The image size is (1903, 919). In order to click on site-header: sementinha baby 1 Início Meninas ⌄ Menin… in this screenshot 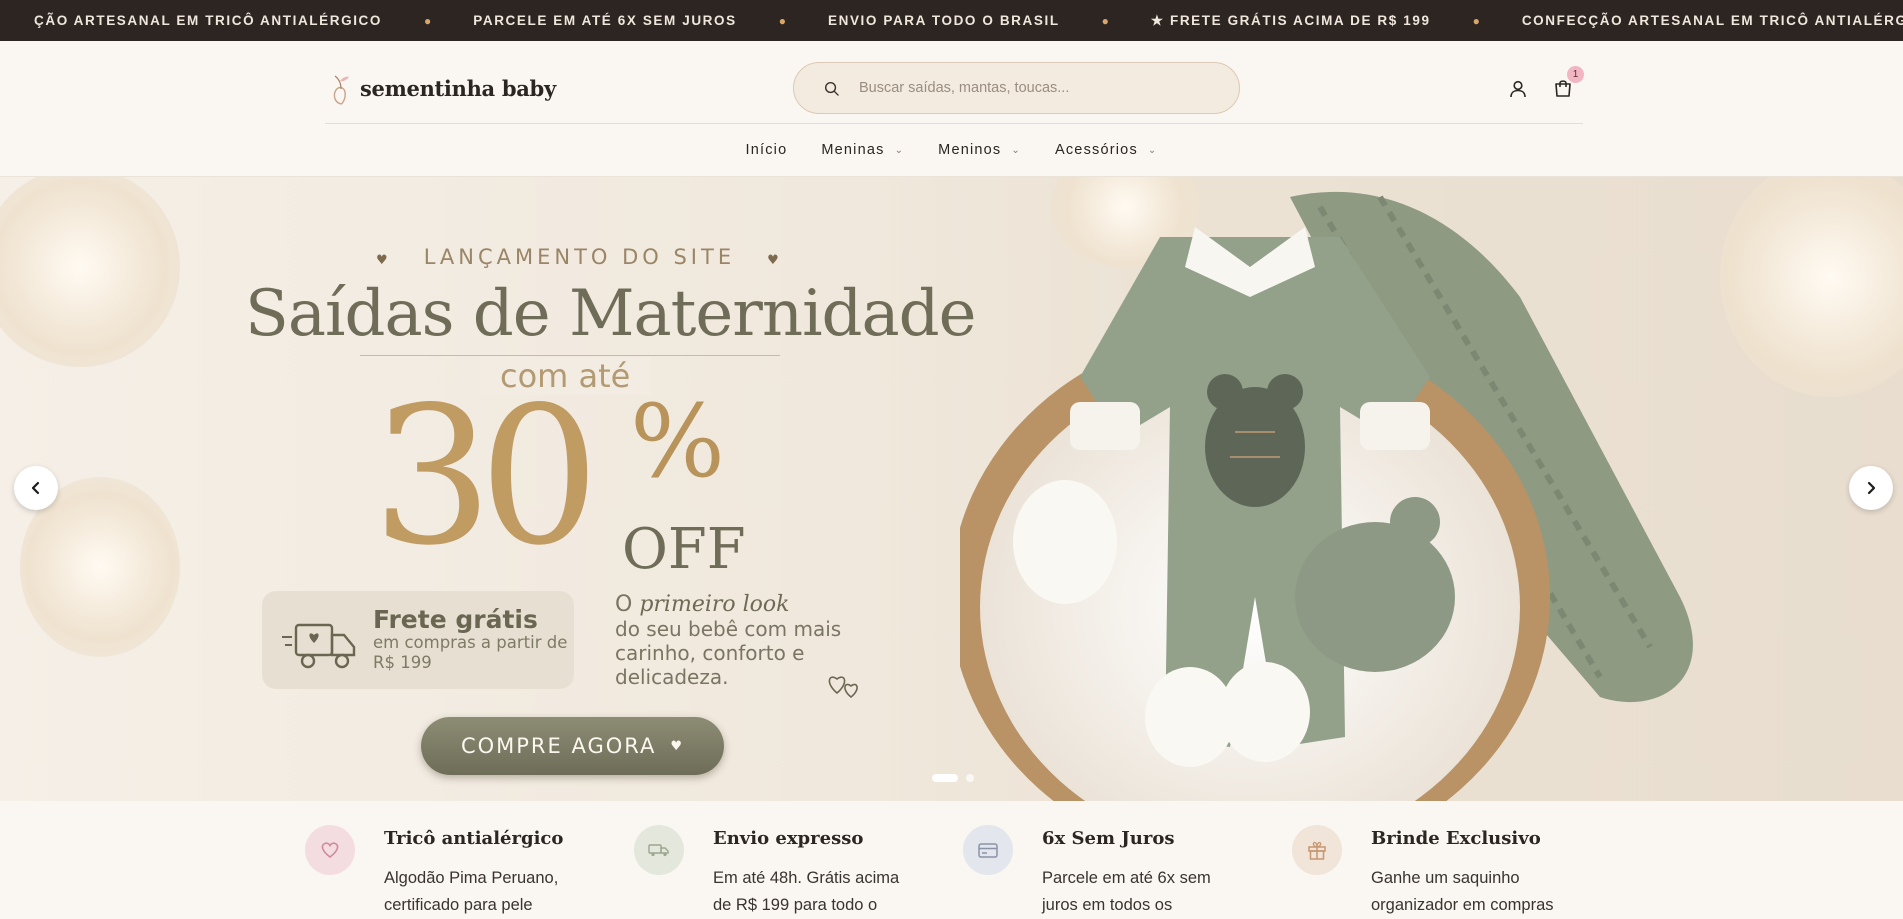, I will do `click(951, 109)`.